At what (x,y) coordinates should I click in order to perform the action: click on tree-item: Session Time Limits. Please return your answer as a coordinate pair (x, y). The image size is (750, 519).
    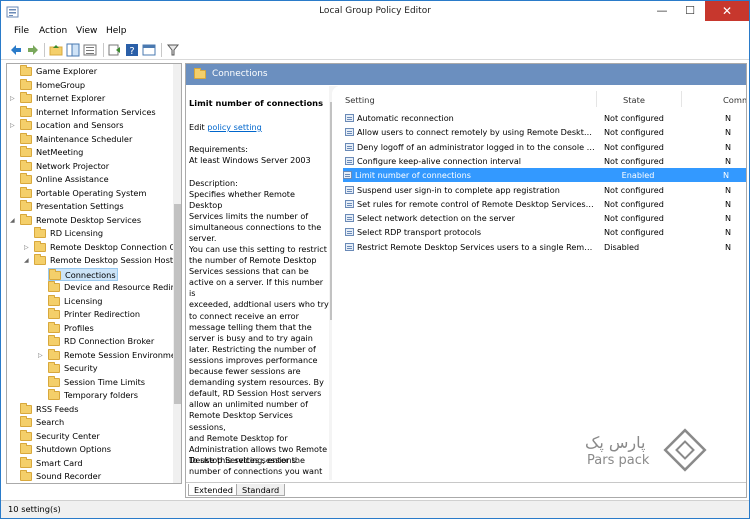
    Looking at the image, I should click on (107, 382).